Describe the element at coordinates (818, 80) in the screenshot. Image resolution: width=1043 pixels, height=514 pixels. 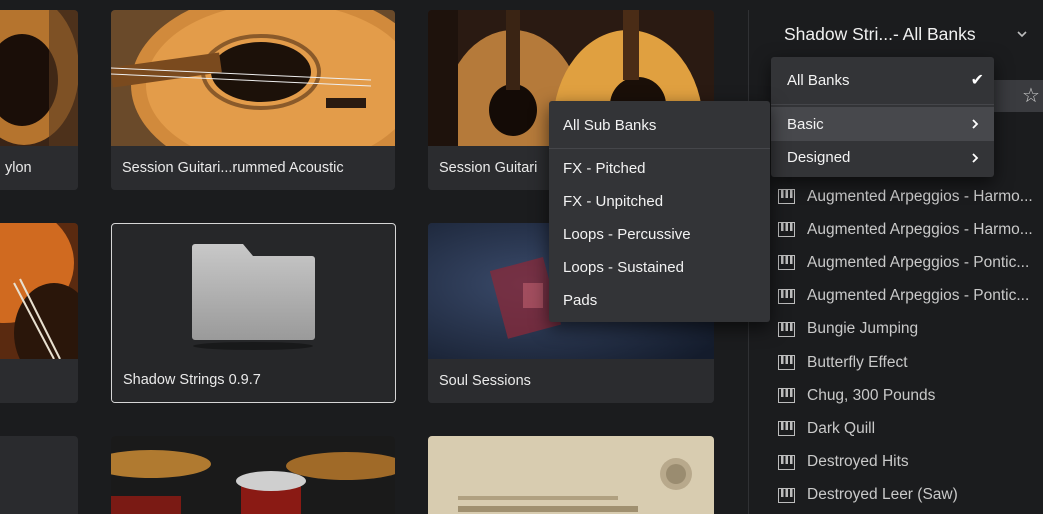
I see `menu-item-label: All Banks` at that location.